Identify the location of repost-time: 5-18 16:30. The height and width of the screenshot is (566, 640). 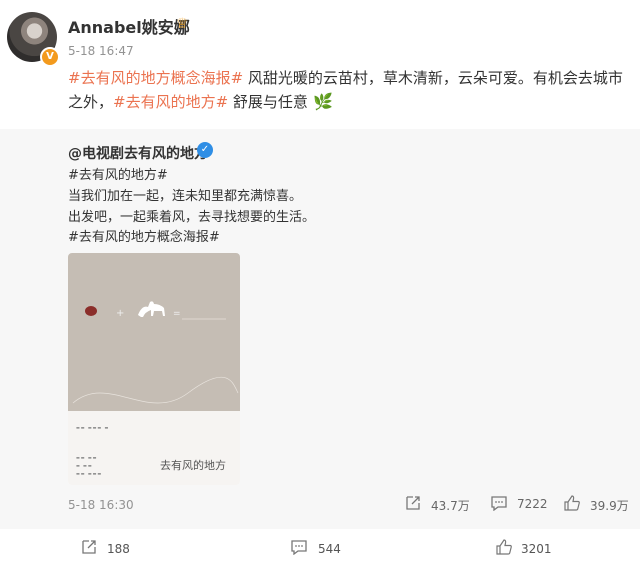
(101, 505).